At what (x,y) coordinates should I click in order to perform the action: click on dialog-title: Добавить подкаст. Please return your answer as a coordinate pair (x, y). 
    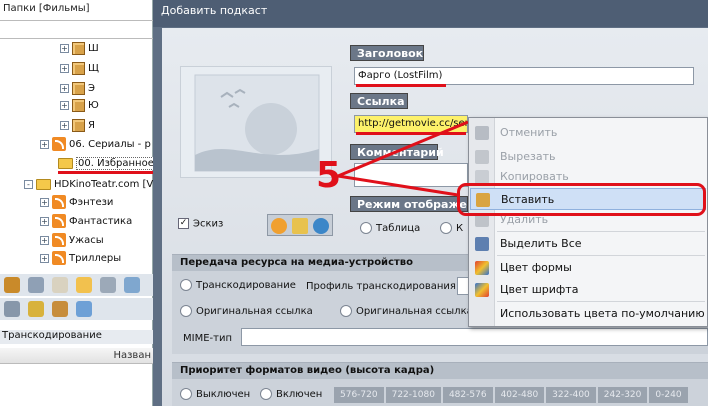
    Looking at the image, I should click on (430, 13).